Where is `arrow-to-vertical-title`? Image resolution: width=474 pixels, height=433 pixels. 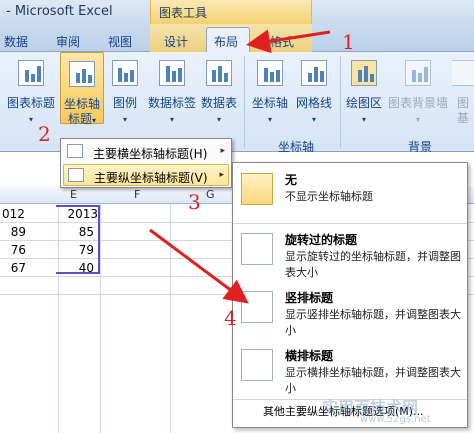 arrow-to-vertical-title is located at coordinates (199, 266).